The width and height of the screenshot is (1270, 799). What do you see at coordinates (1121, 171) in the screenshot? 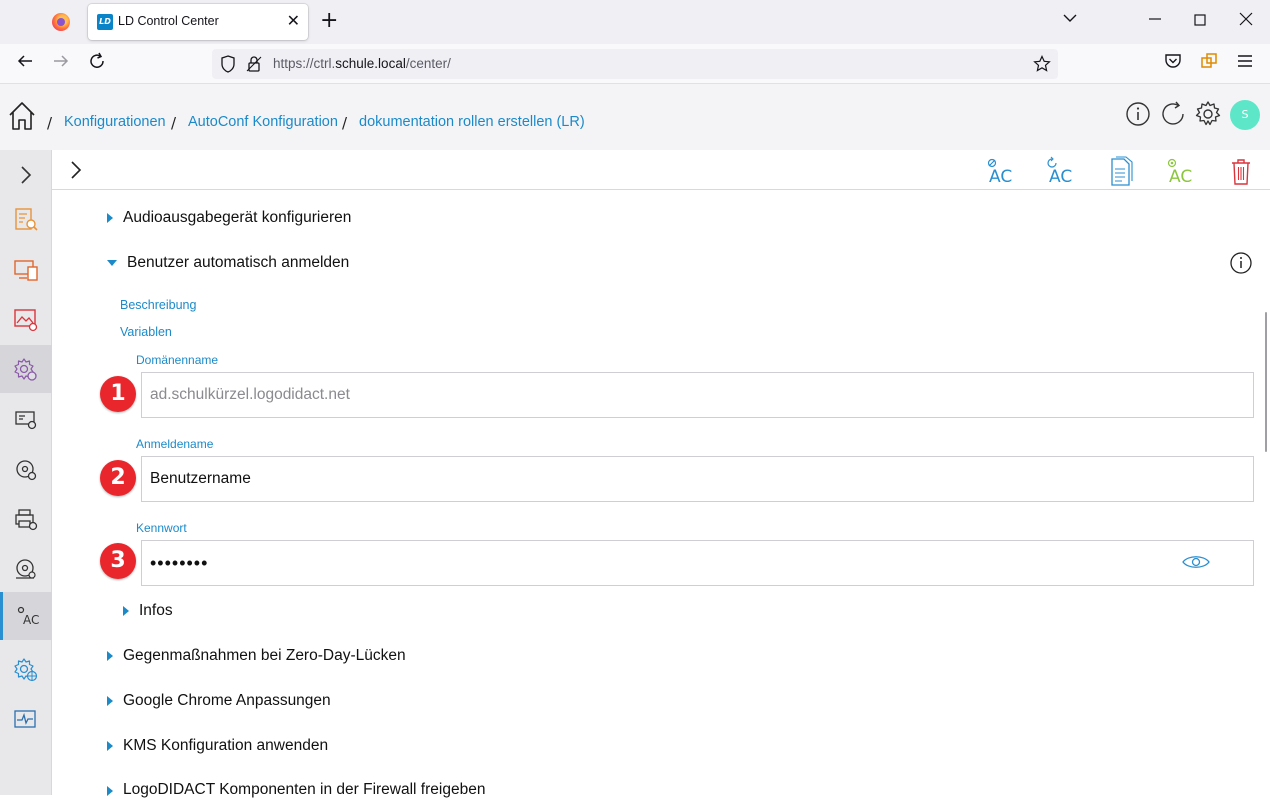
I see `document-icon` at bounding box center [1121, 171].